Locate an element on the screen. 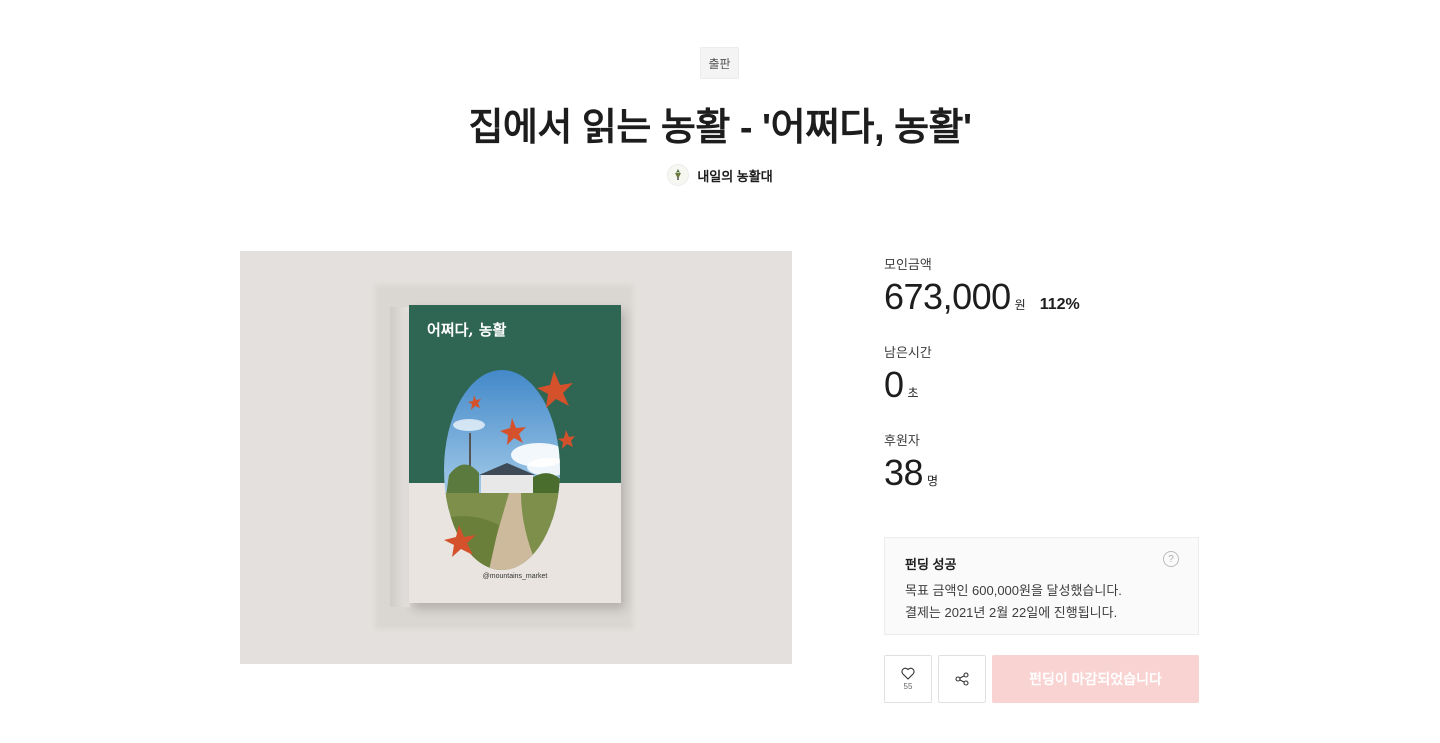 This screenshot has height=743, width=1440. category-tag: 출판 is located at coordinates (719, 63).